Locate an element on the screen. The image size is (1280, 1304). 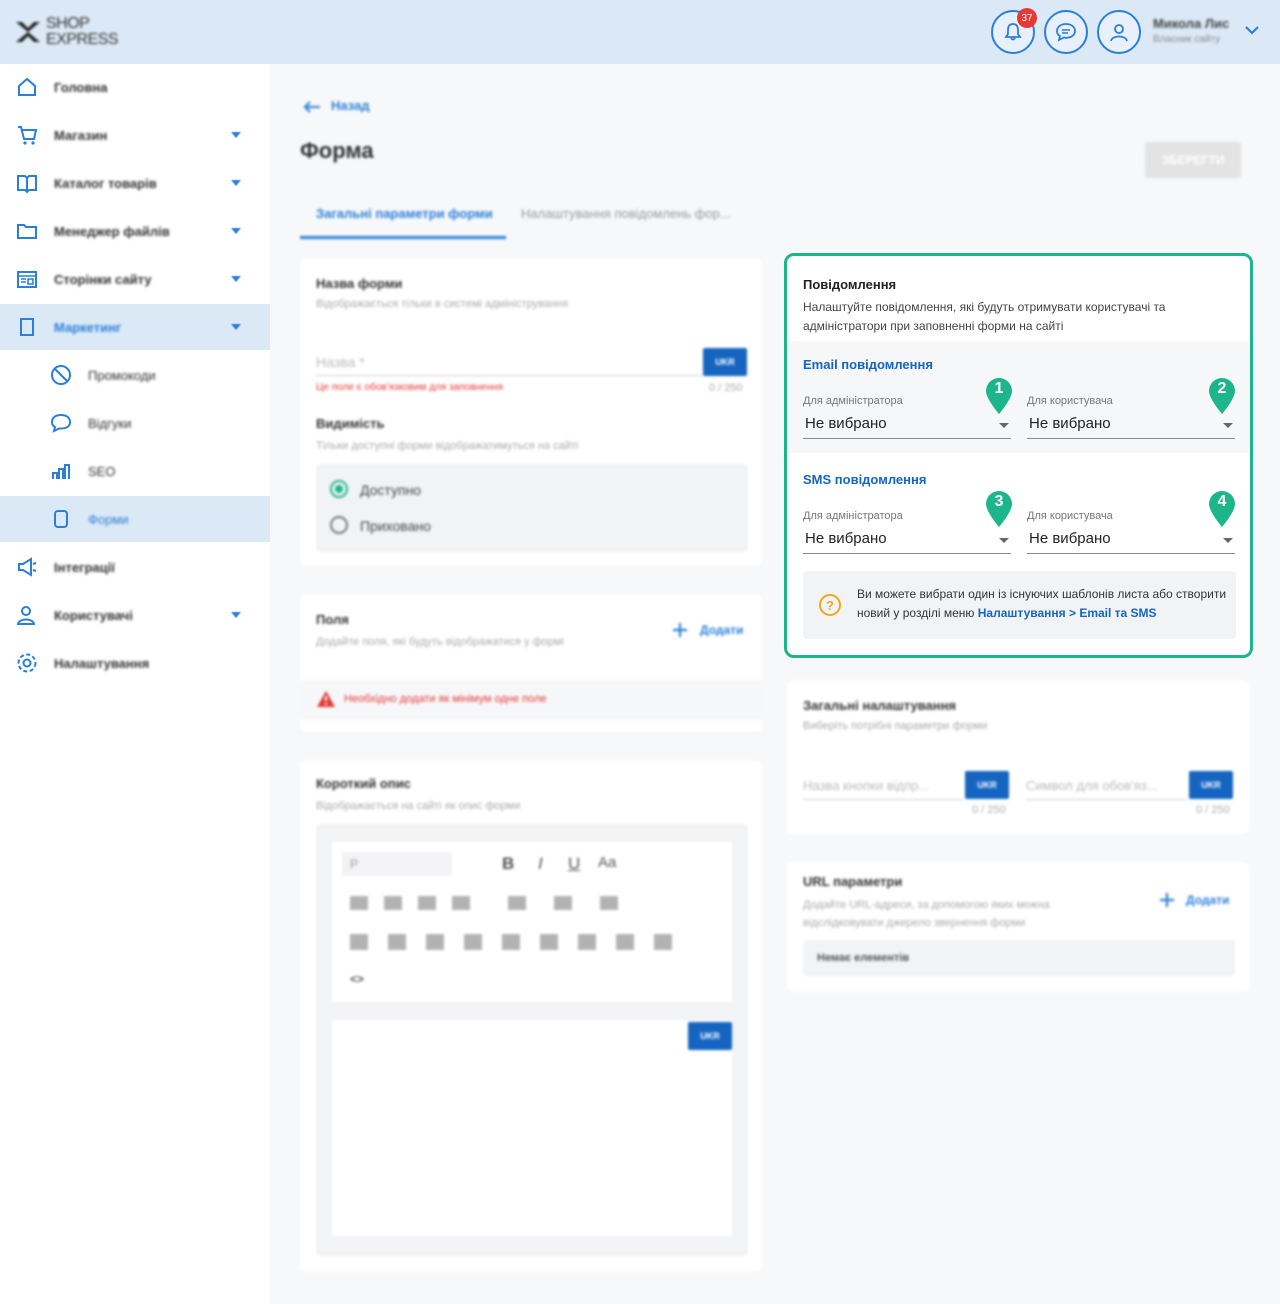
form-name-placeholder: Назва * is located at coordinates (340, 362).